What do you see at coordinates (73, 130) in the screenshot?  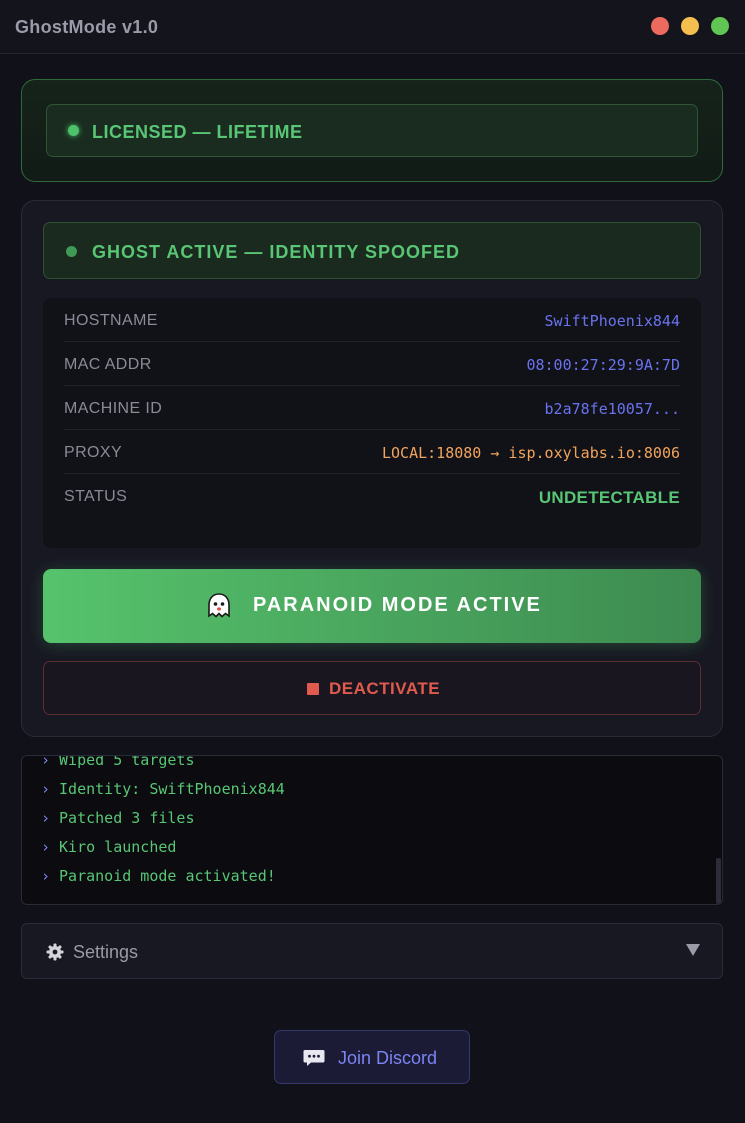 I see `license-status-dot` at bounding box center [73, 130].